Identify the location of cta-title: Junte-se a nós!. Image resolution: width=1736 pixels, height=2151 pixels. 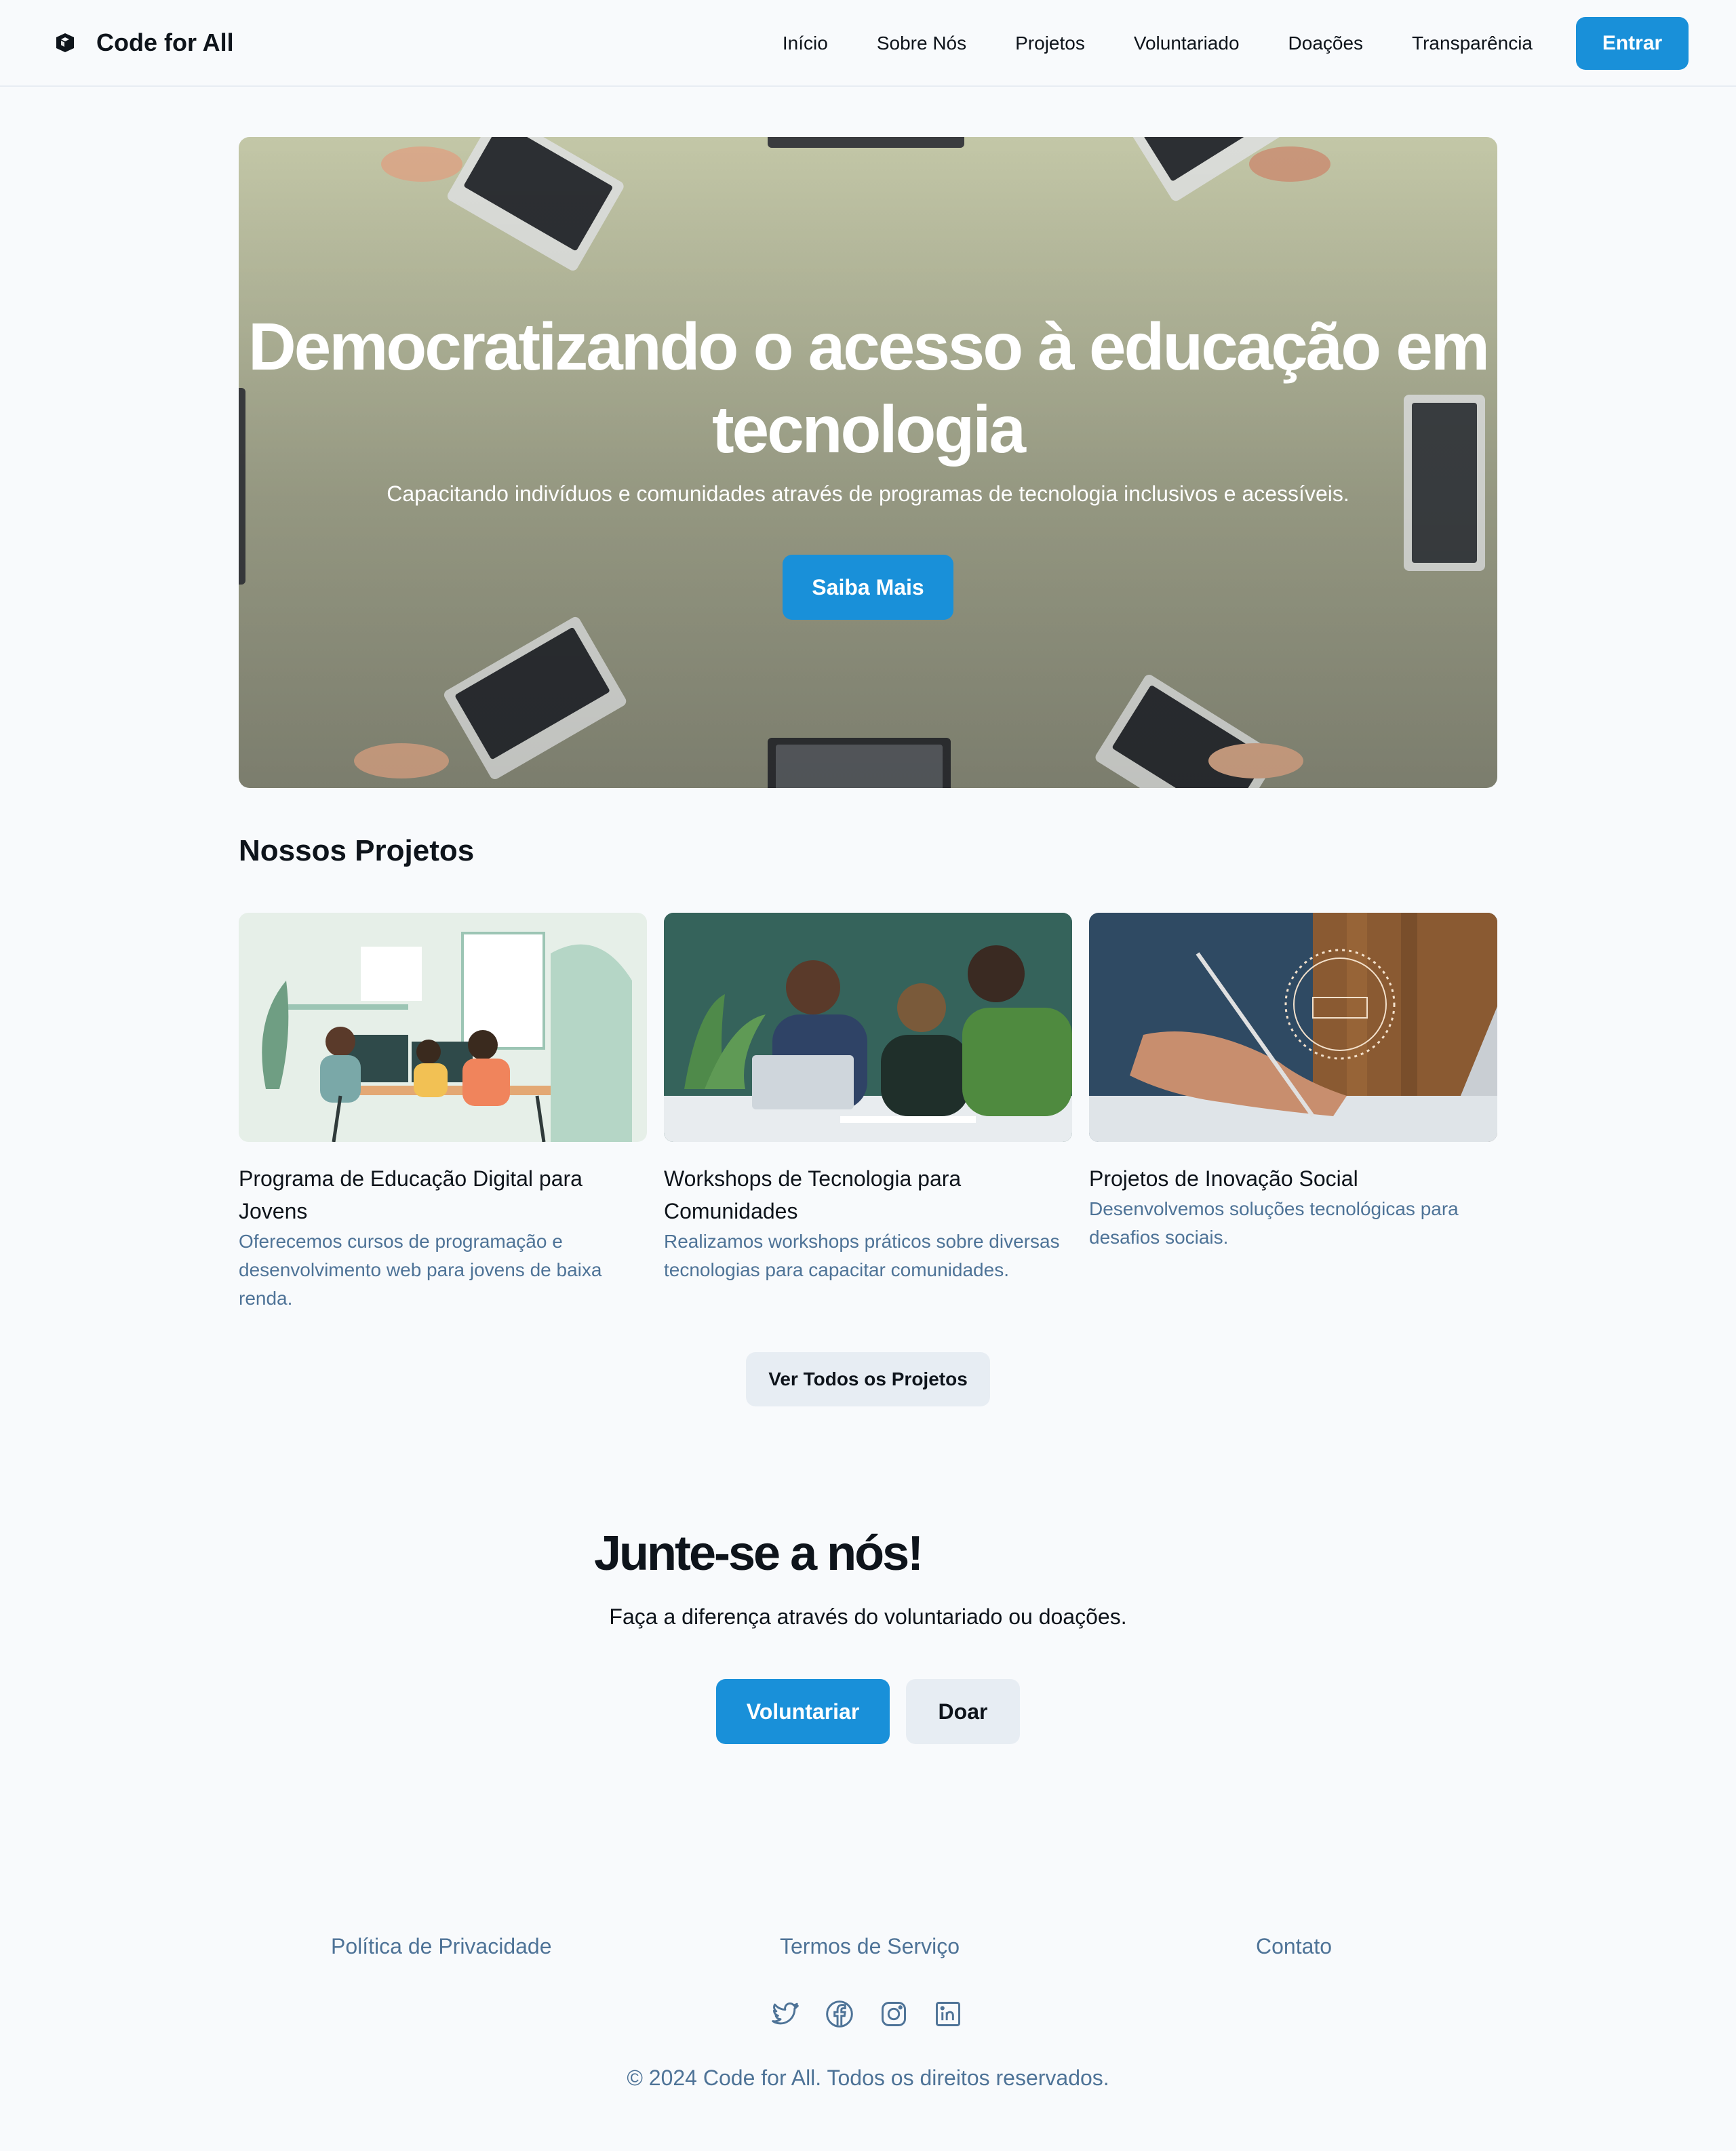
(759, 1553).